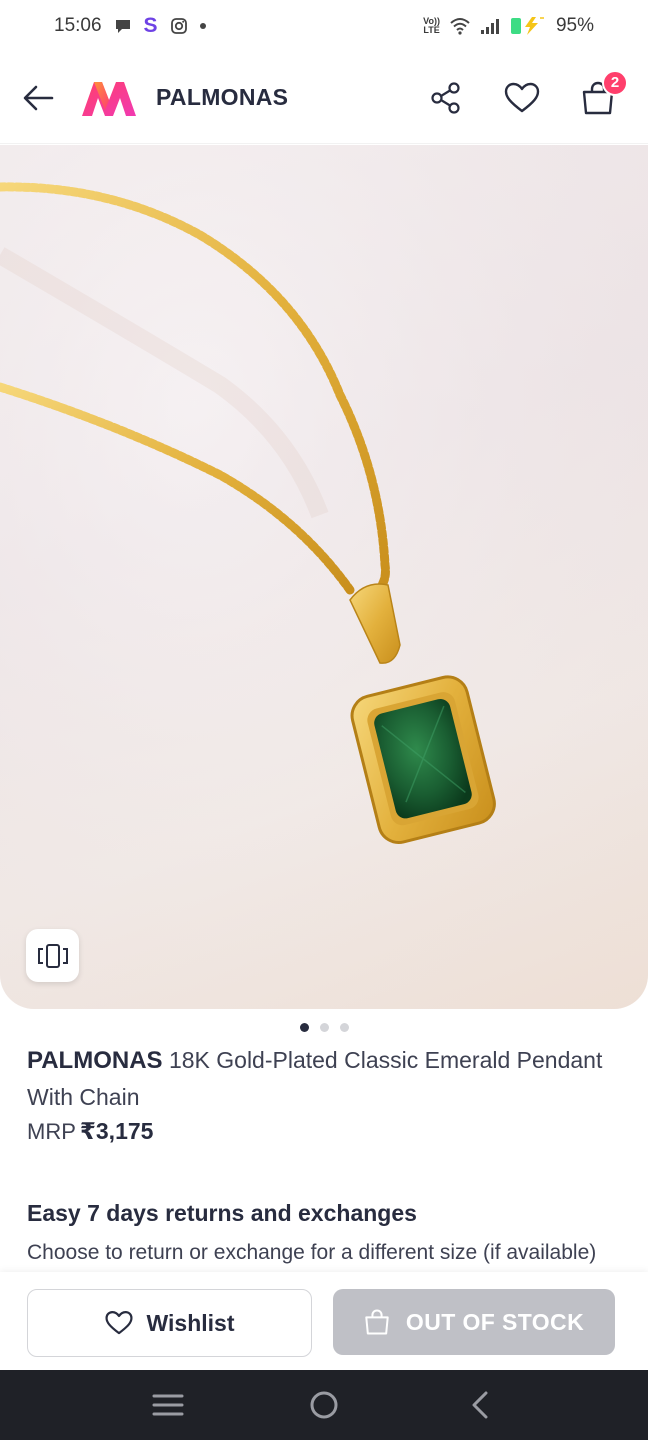  Describe the element at coordinates (460, 26) in the screenshot. I see `wifi-icon` at that location.